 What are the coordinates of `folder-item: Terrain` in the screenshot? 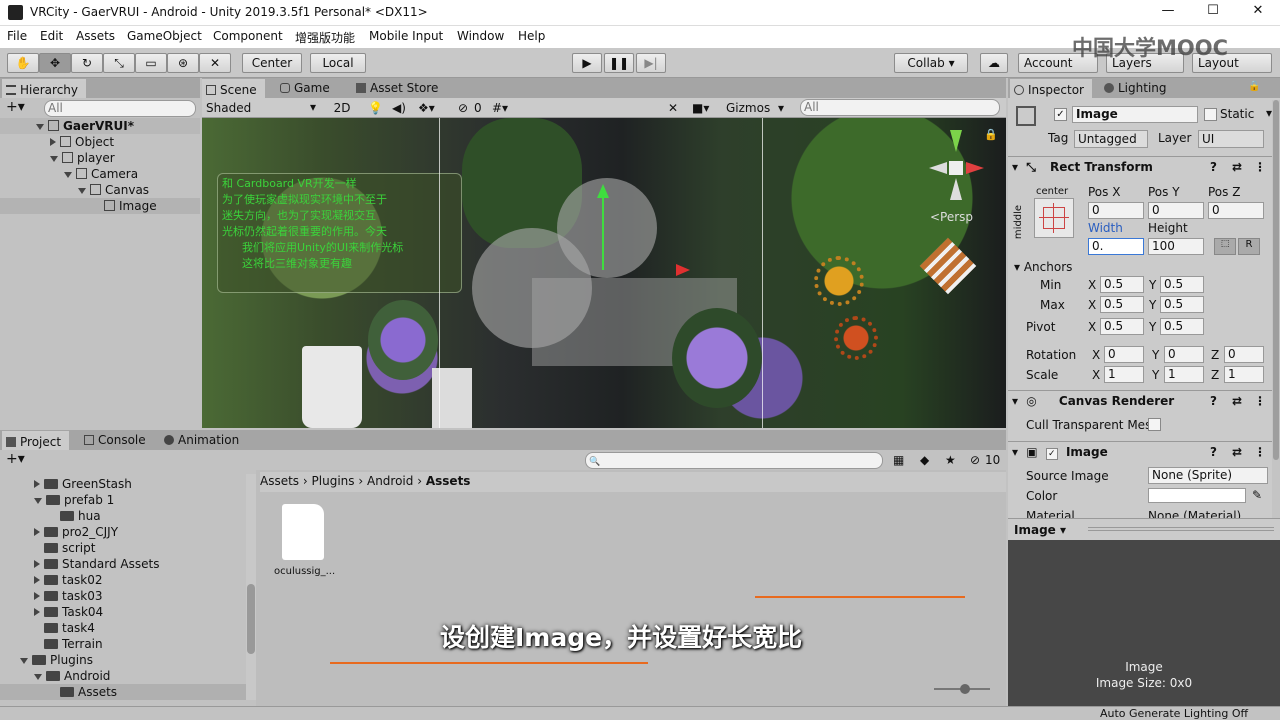 It's located at (100, 644).